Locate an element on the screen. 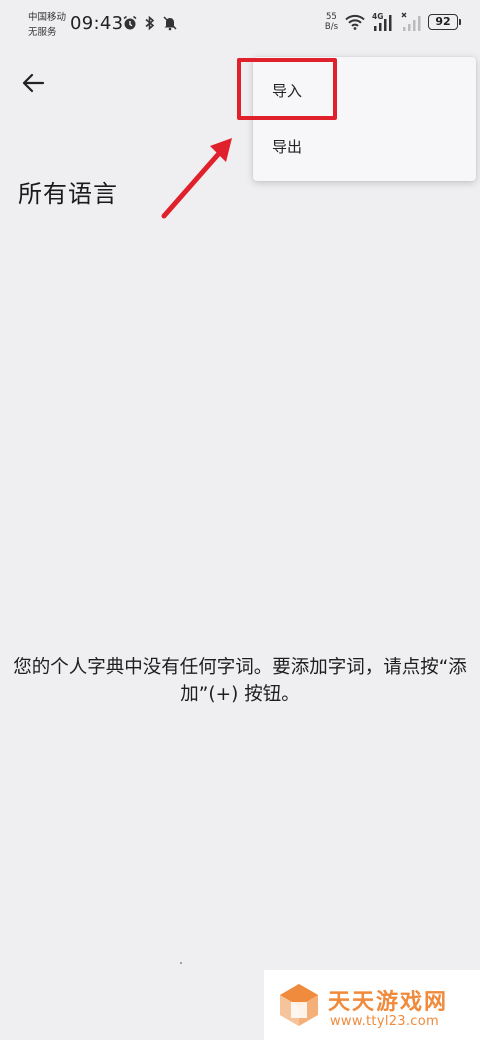 The image size is (480, 1040). battery-indicator: 92 is located at coordinates (444, 22).